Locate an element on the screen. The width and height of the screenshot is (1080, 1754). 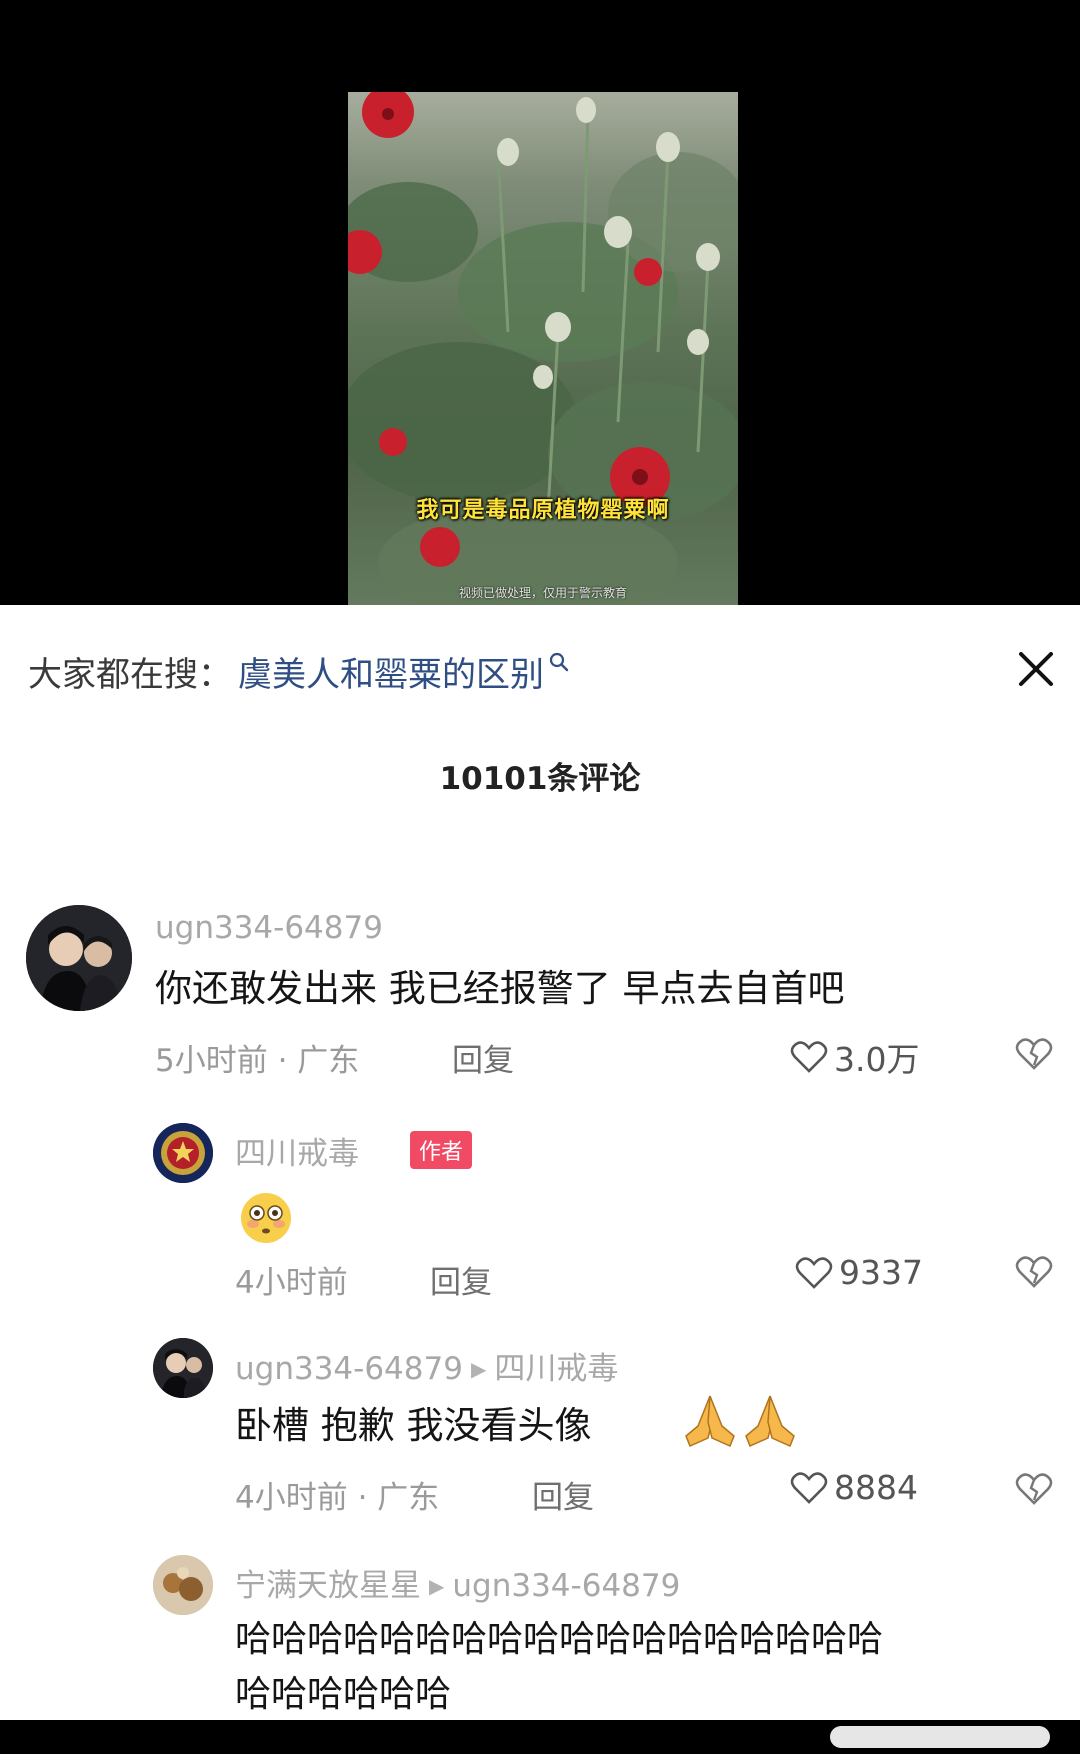
trending-search-label: 大家都在搜： is located at coordinates (130, 674).